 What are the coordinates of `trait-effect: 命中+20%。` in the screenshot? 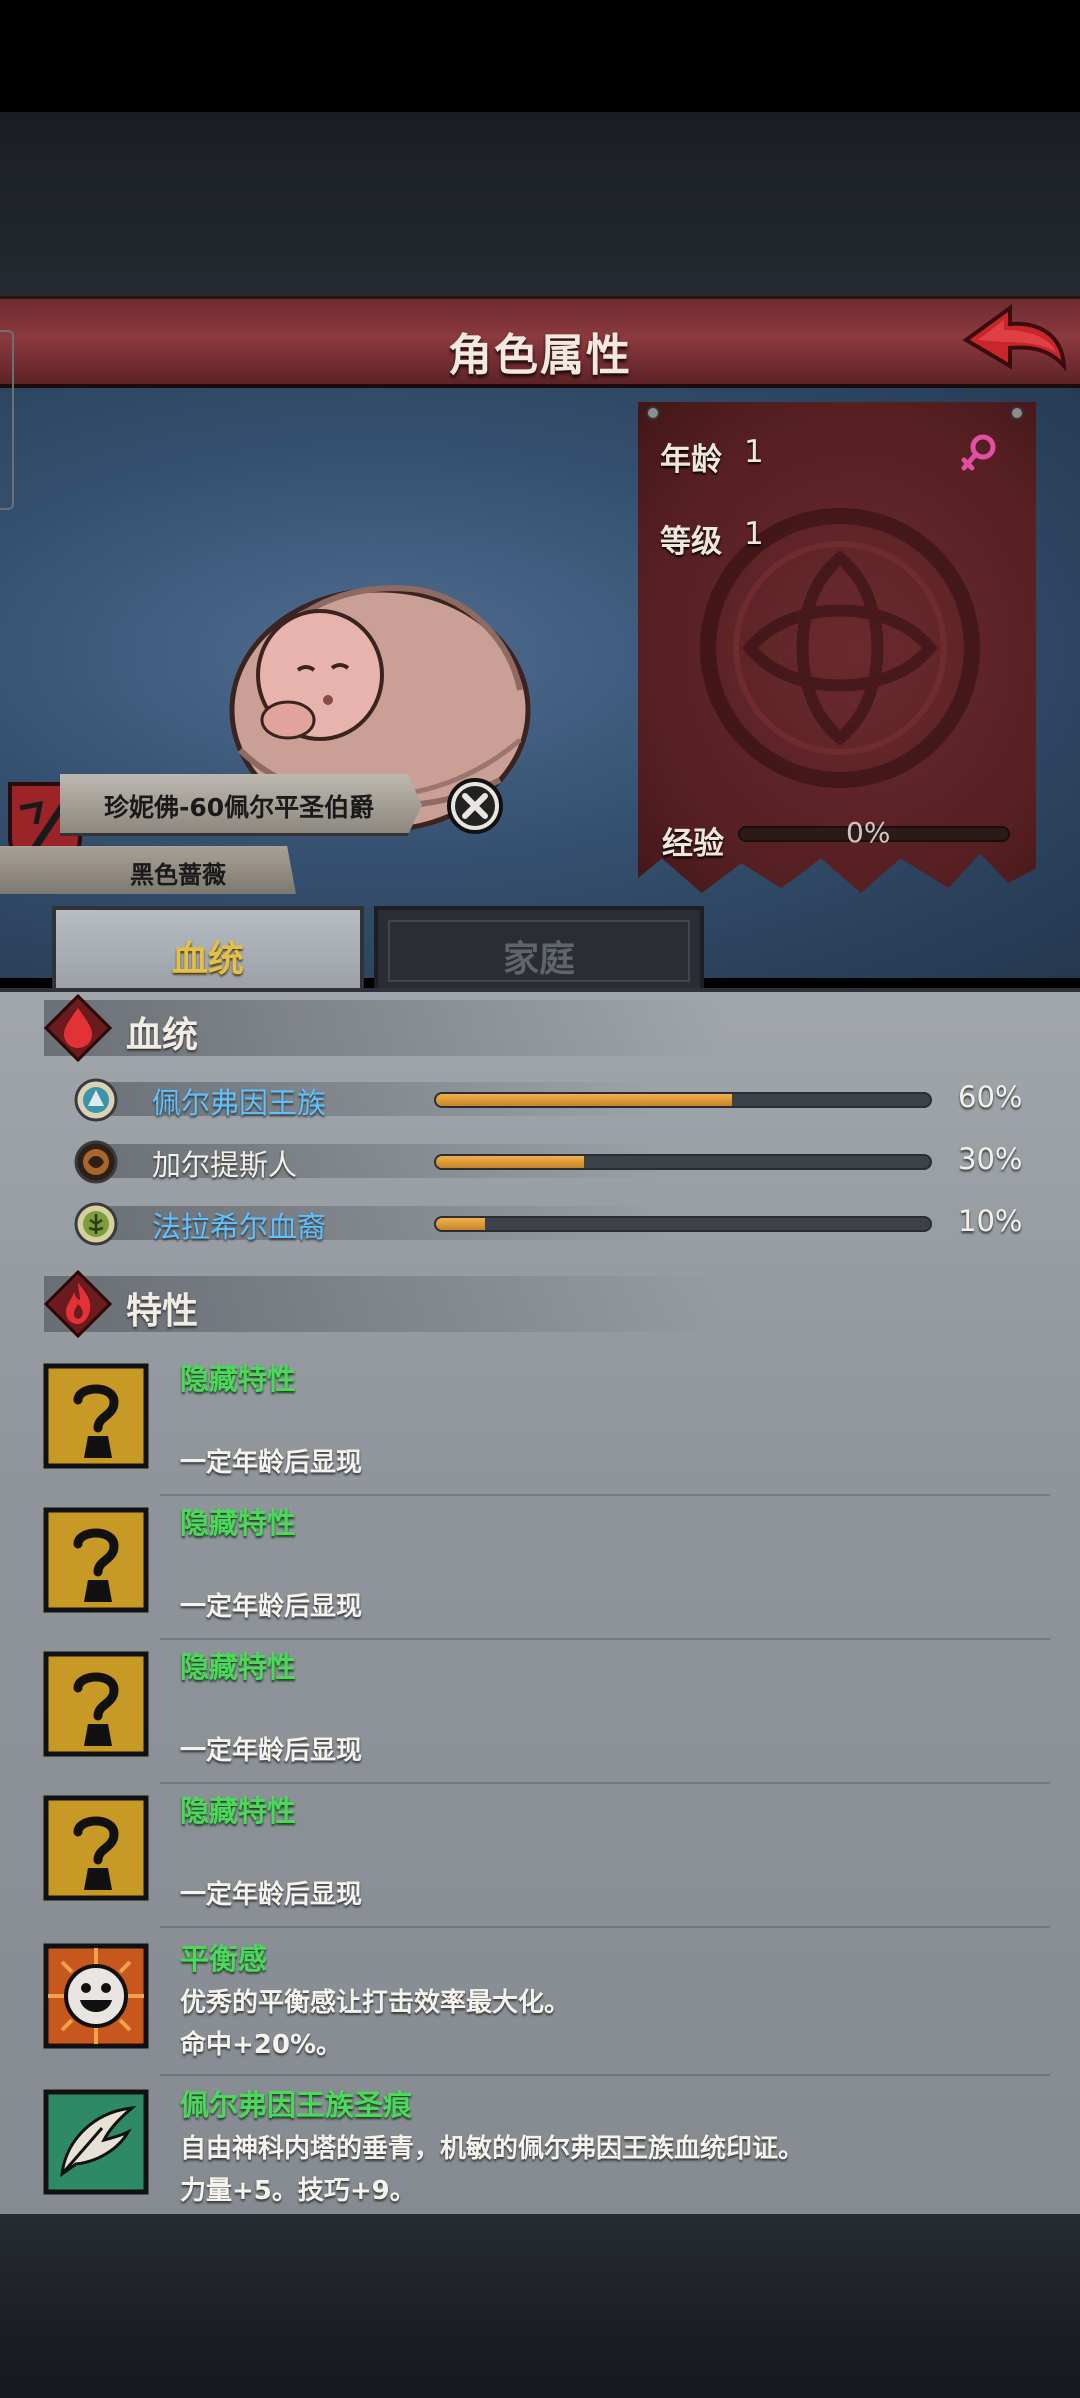 It's located at (261, 2045).